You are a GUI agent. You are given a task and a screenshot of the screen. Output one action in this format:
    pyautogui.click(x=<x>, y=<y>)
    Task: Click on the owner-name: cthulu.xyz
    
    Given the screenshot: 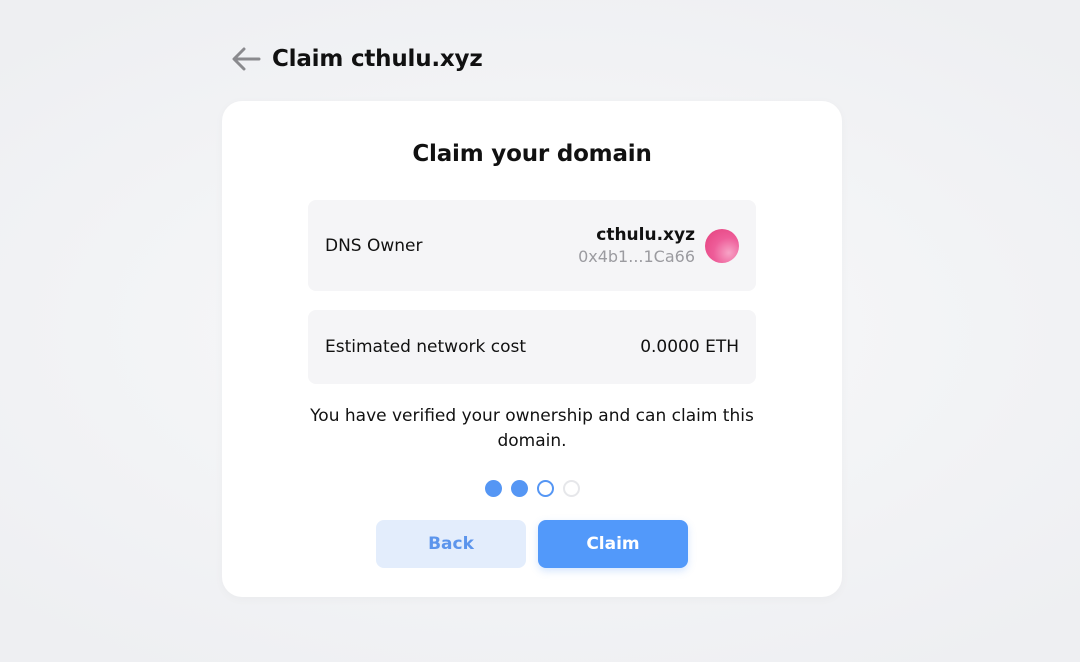 What is the action you would take?
    pyautogui.click(x=645, y=234)
    